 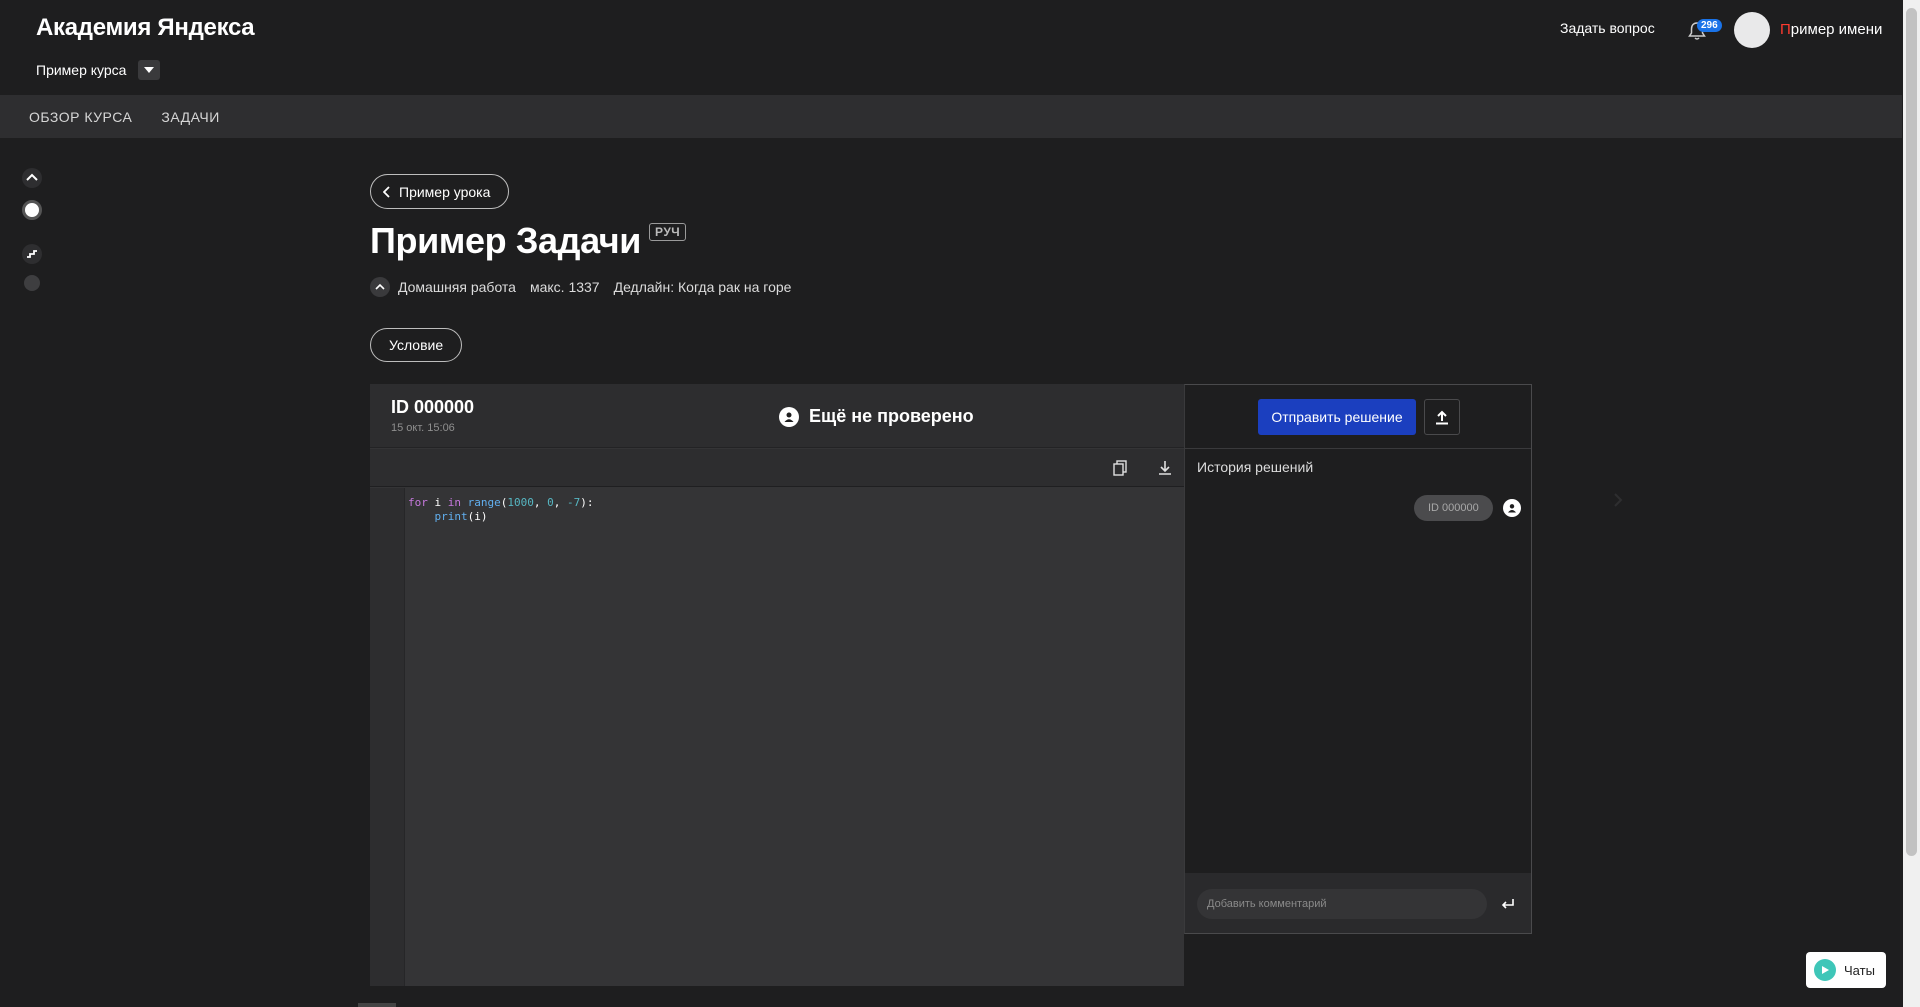 What do you see at coordinates (891, 416) in the screenshot?
I see `status-label: Ещё не проверено` at bounding box center [891, 416].